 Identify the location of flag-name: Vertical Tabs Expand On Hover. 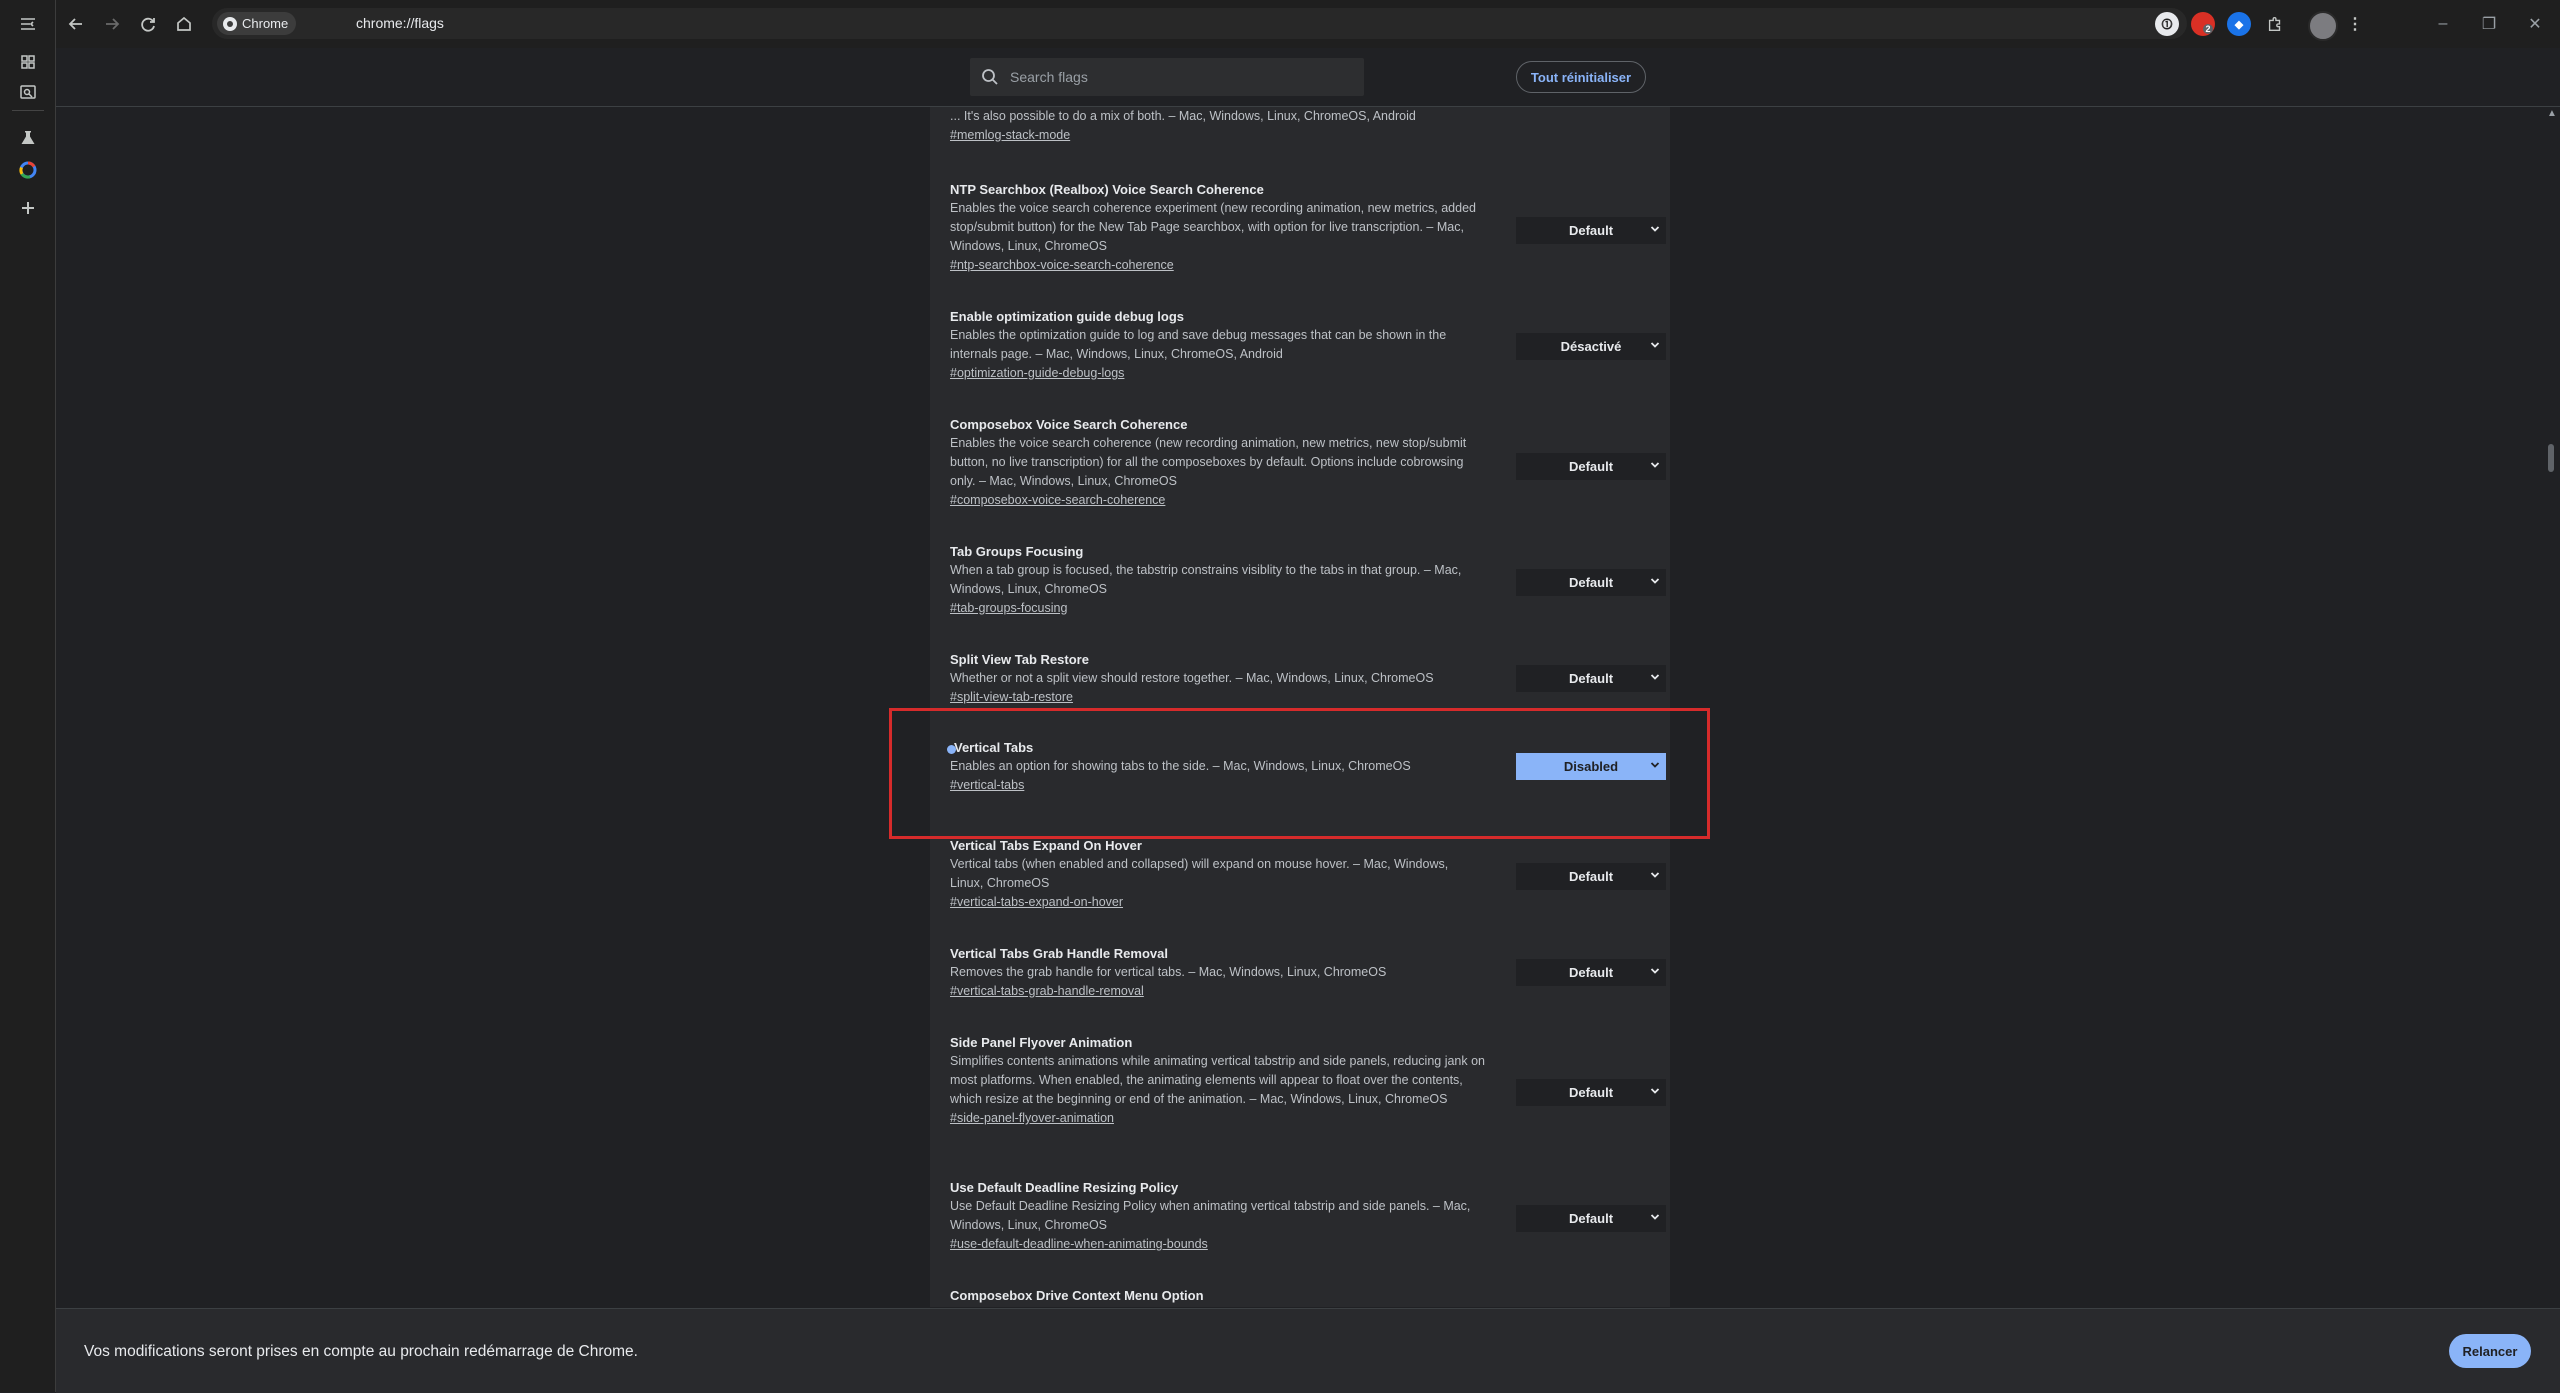
(1046, 845).